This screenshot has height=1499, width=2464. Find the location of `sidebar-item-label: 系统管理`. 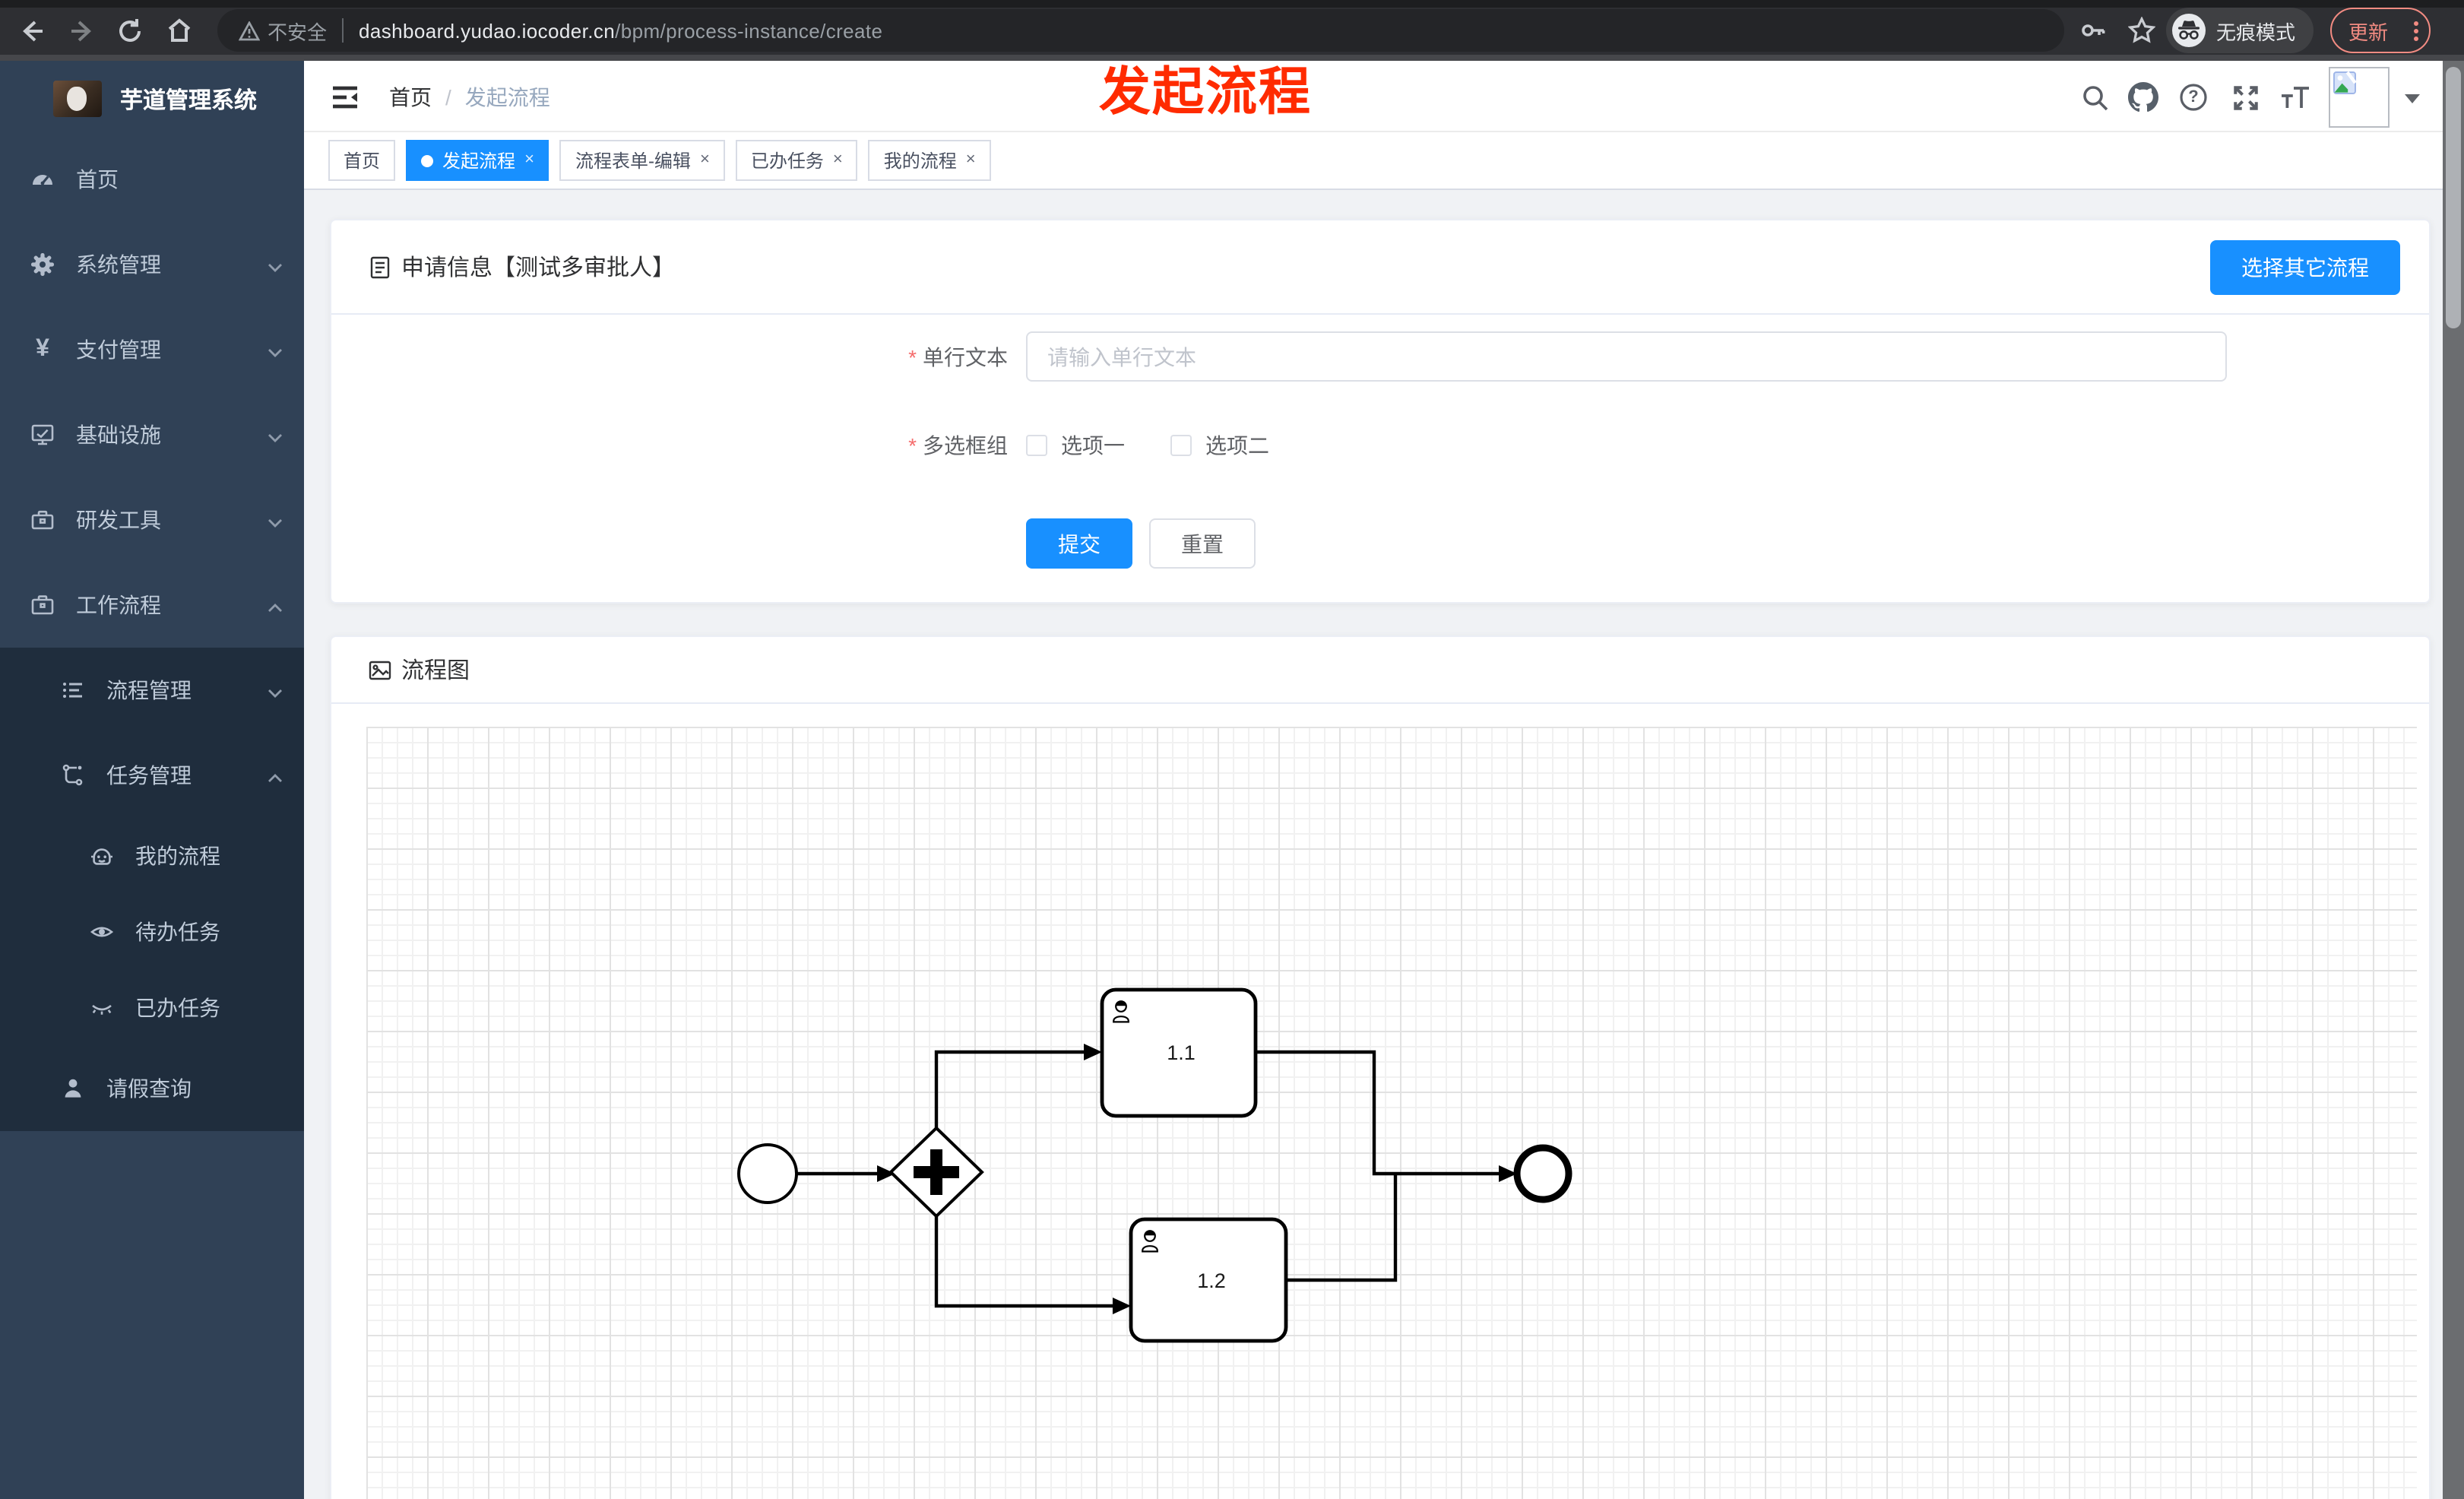

sidebar-item-label: 系统管理 is located at coordinates (118, 265).